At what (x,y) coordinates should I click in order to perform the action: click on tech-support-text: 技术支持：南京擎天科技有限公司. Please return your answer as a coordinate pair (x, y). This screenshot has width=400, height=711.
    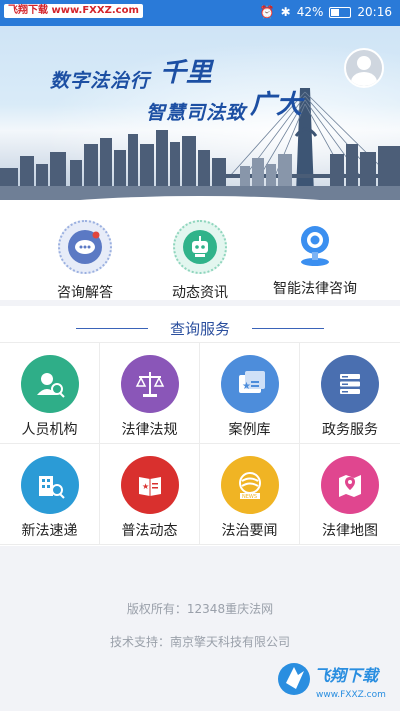
    Looking at the image, I should click on (199, 642).